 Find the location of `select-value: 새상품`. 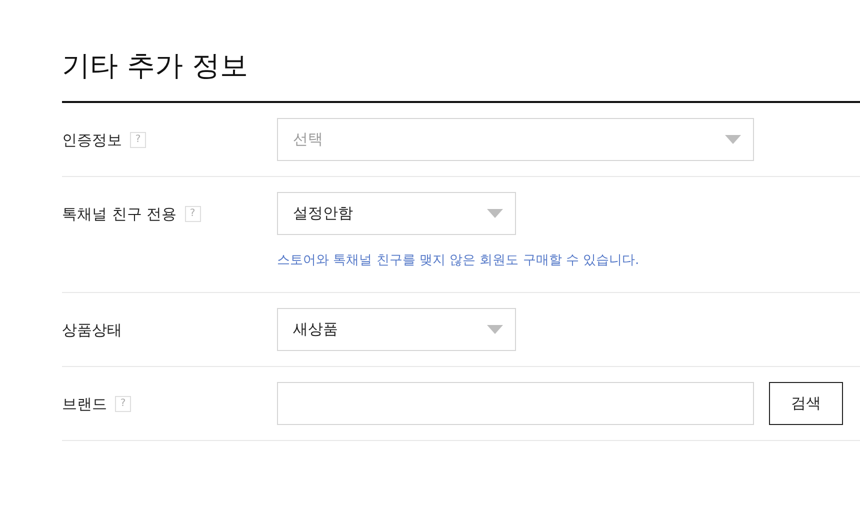

select-value: 새상품 is located at coordinates (315, 329).